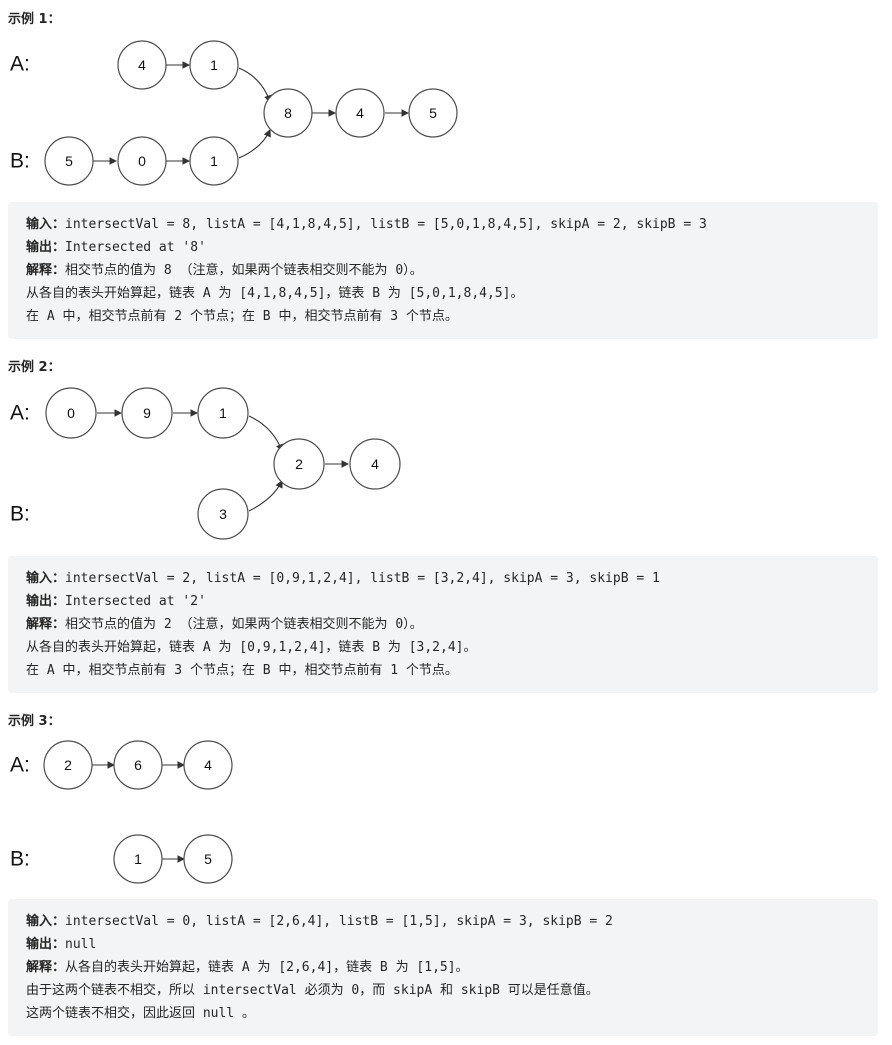 The image size is (892, 1045). Describe the element at coordinates (34, 367) in the screenshot. I see `example-2-heading: 示例 2：` at that location.